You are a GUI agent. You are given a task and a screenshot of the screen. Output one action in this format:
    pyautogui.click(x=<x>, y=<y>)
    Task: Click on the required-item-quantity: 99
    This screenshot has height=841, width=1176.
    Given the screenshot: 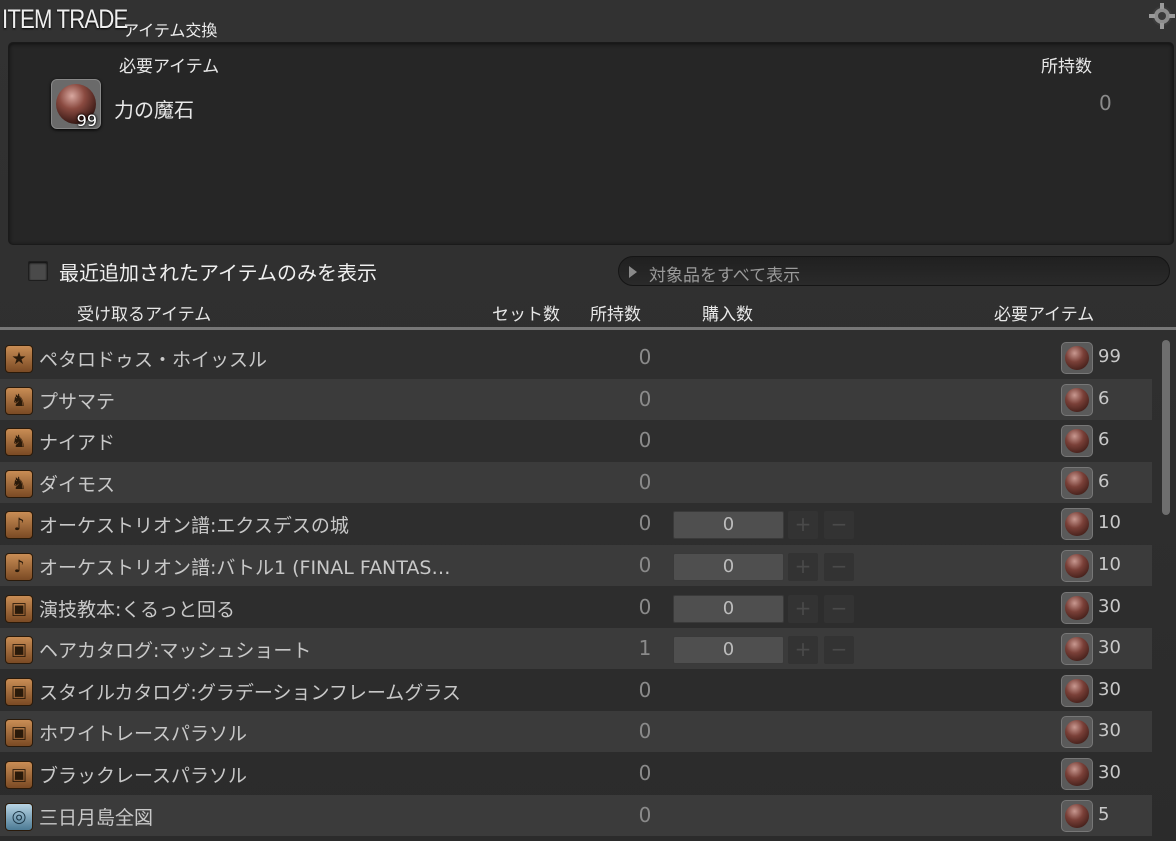 What is the action you would take?
    pyautogui.click(x=86, y=120)
    